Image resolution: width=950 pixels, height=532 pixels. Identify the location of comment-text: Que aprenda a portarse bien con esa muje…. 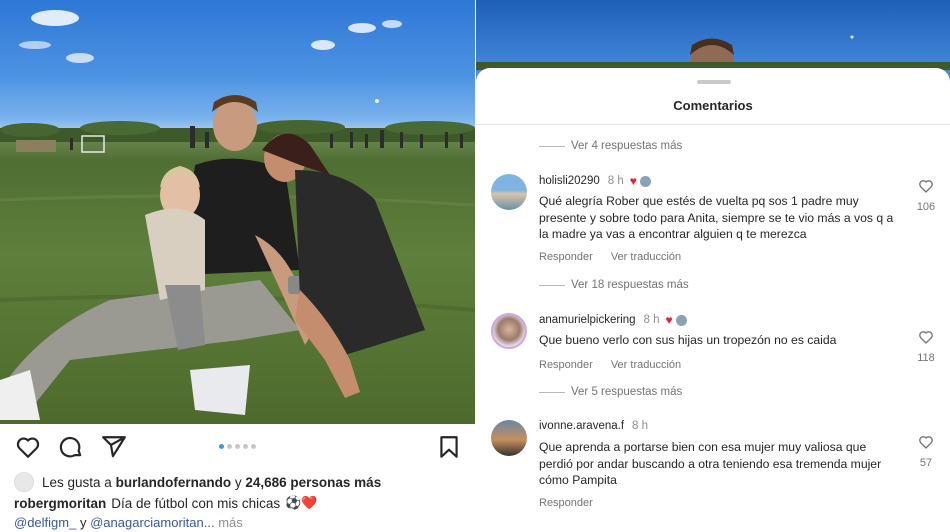
(710, 463).